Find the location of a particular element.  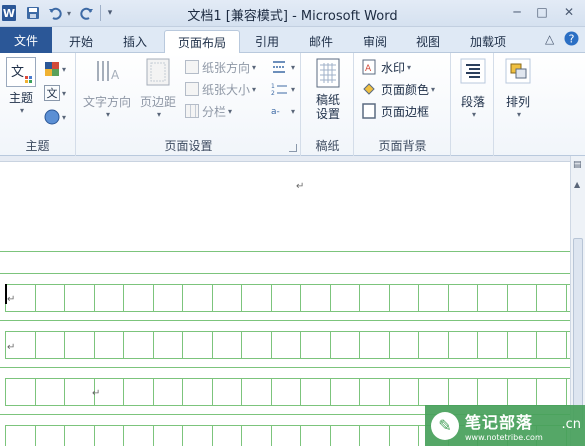

paragraph-label: 段落 is located at coordinates (472, 102).